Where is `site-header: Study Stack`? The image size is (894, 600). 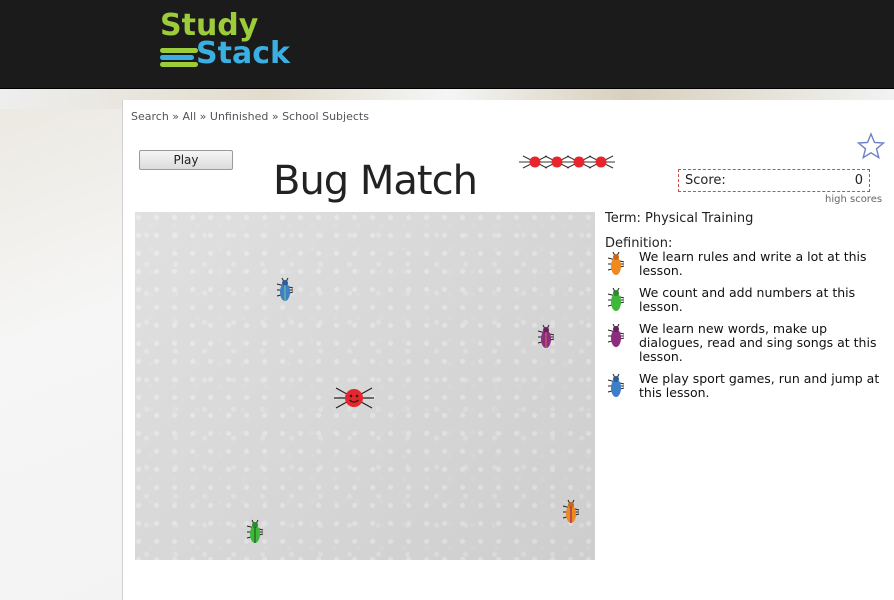
site-header: Study Stack is located at coordinates (447, 44).